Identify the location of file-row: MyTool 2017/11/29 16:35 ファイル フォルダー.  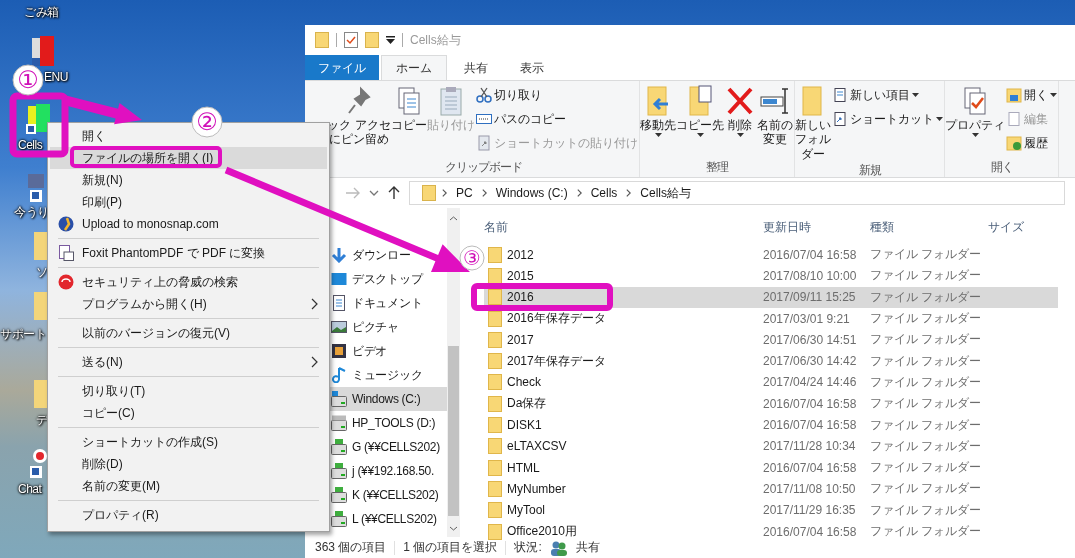
(771, 510).